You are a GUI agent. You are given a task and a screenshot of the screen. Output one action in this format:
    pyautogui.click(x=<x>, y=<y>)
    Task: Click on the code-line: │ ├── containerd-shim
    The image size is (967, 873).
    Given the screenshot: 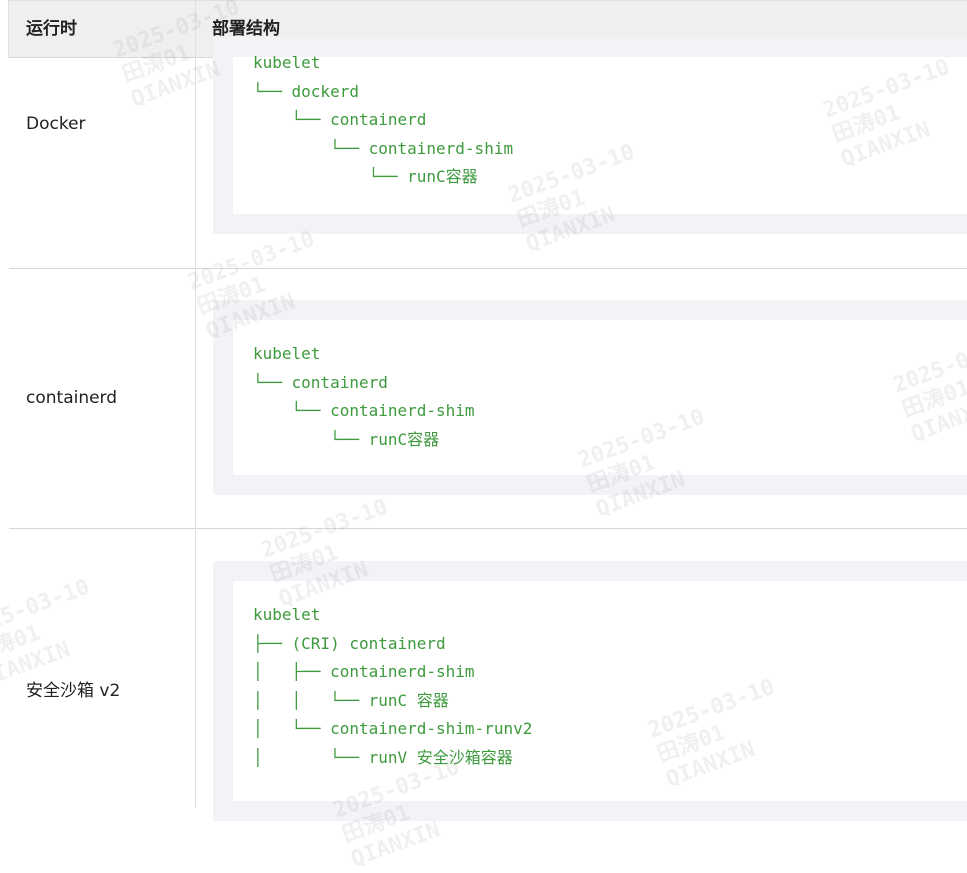 What is the action you would take?
    pyautogui.click(x=364, y=672)
    